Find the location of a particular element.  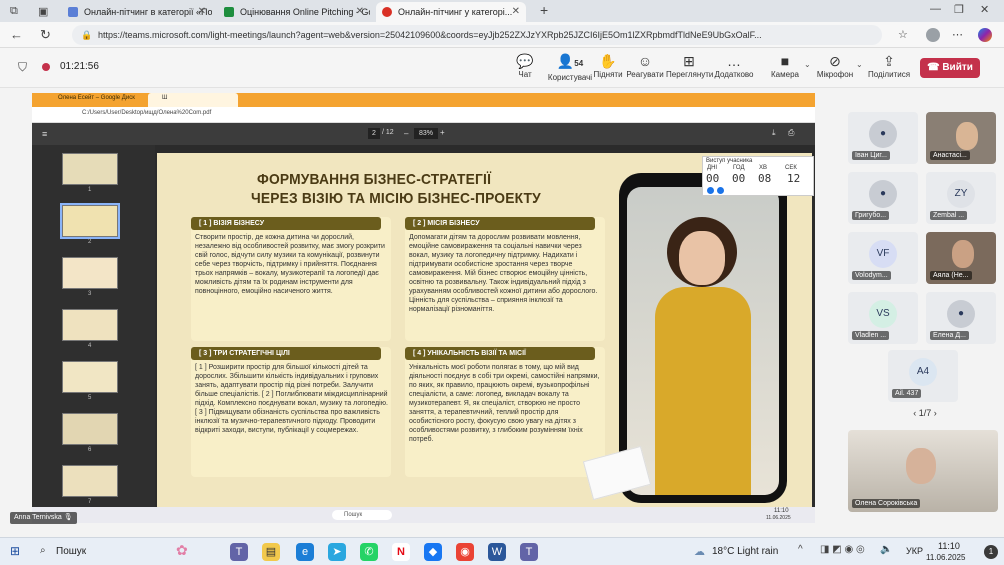

tray-expand-icon: ^ is located at coordinates (800, 549).